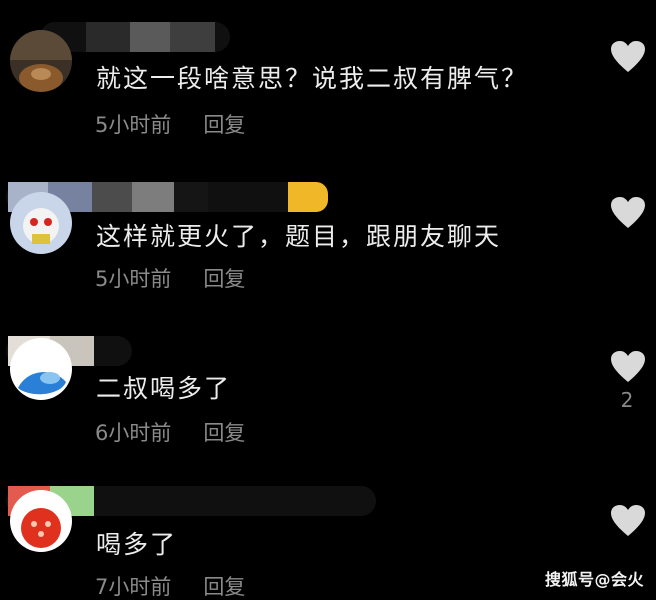 This screenshot has height=600, width=656. Describe the element at coordinates (627, 400) in the screenshot. I see `like-count: 2` at that location.